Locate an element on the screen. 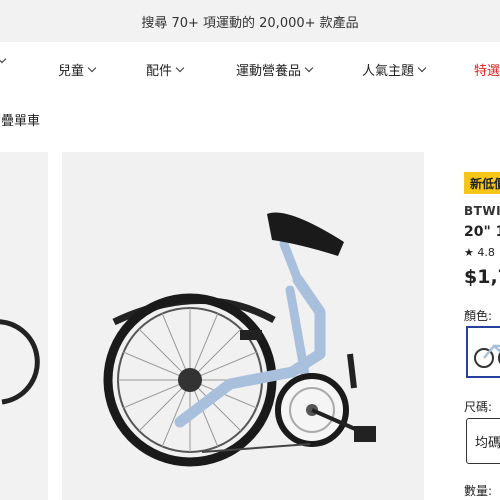  size-option-label: 均碼 is located at coordinates (487, 443).